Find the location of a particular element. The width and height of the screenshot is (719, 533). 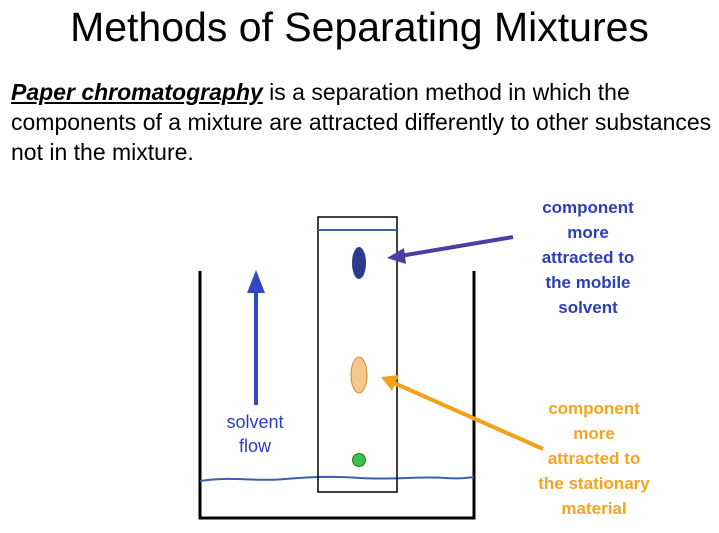

mobile-component-spot is located at coordinates (359, 263).